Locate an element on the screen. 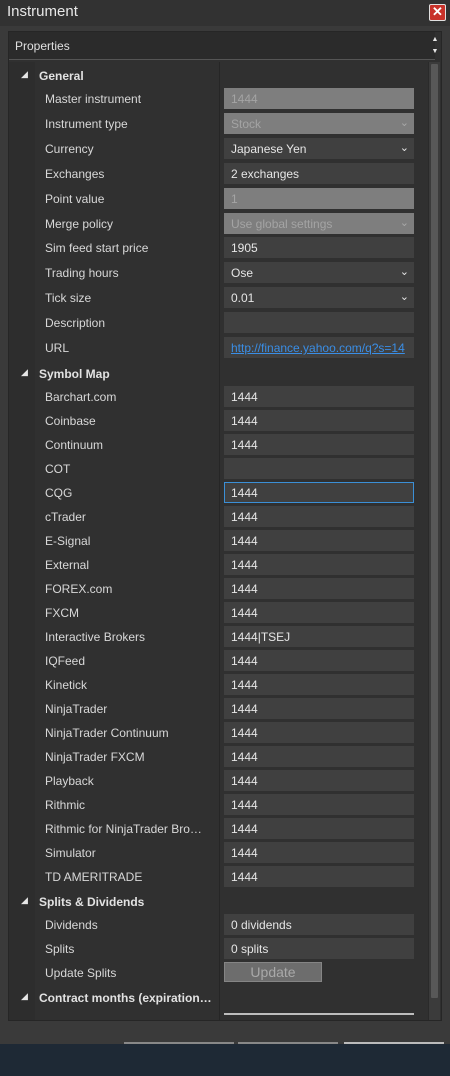  fxcm-field: 1444 is located at coordinates (319, 612).